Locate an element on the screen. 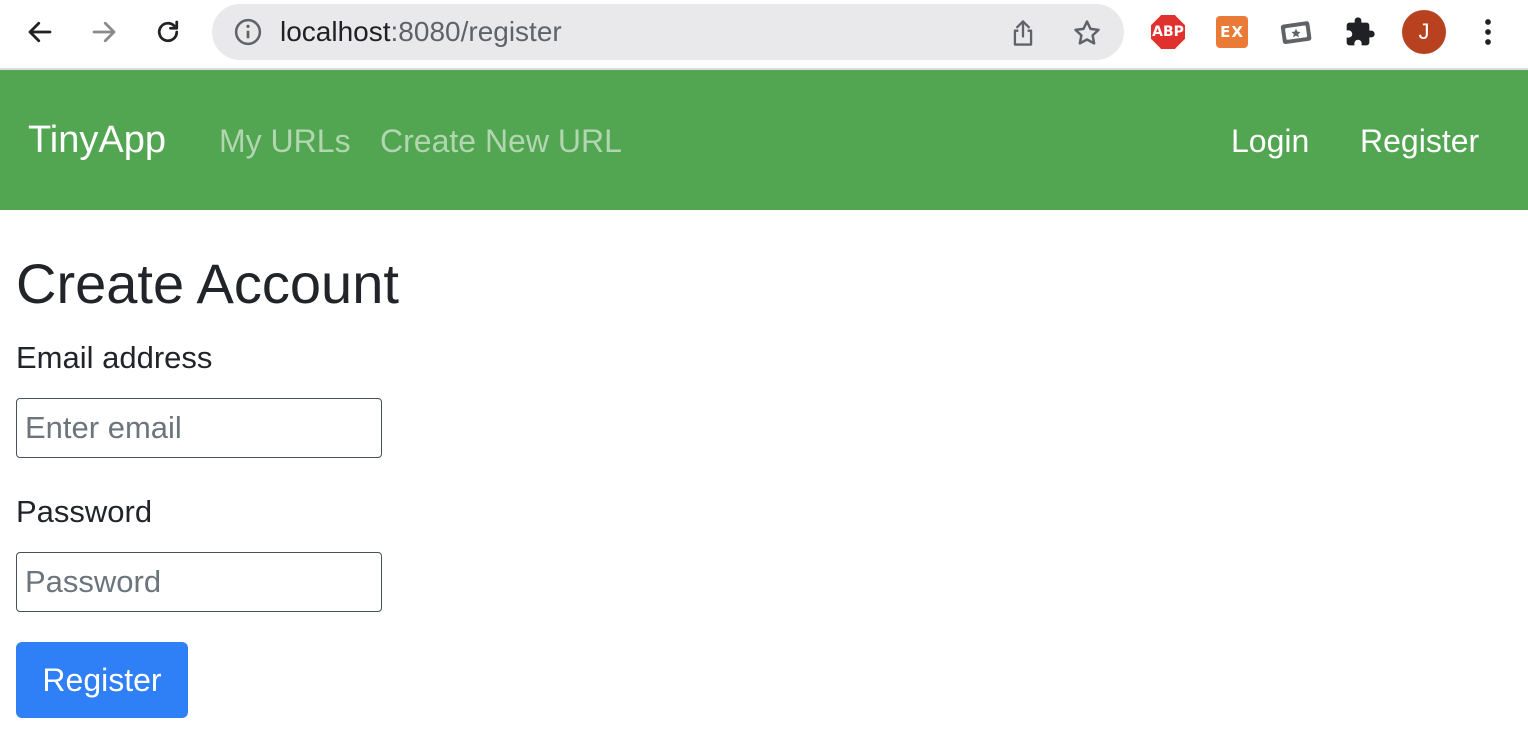  password-label: Password is located at coordinates (84, 511).